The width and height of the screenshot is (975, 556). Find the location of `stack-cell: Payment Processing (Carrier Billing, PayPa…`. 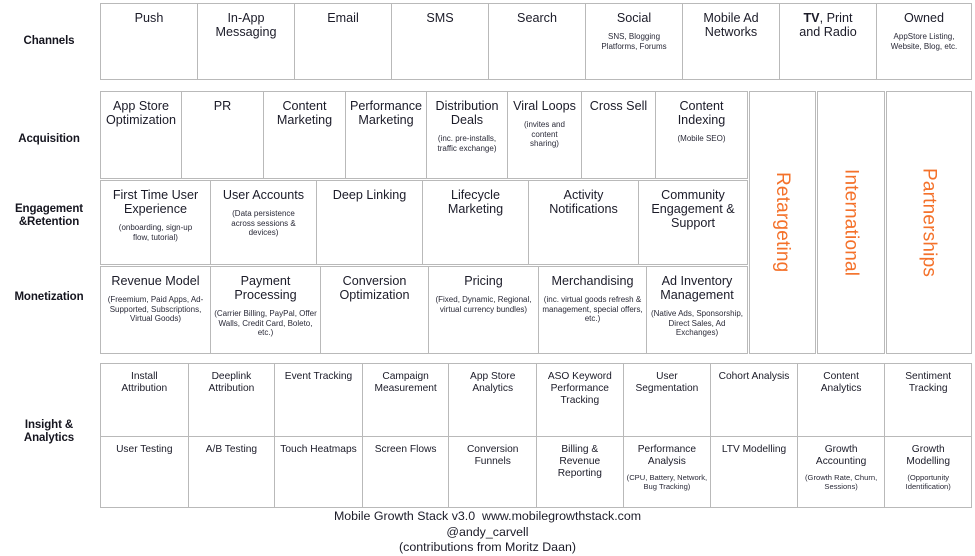

stack-cell: Payment Processing (Carrier Billing, PayPa… is located at coordinates (266, 310).